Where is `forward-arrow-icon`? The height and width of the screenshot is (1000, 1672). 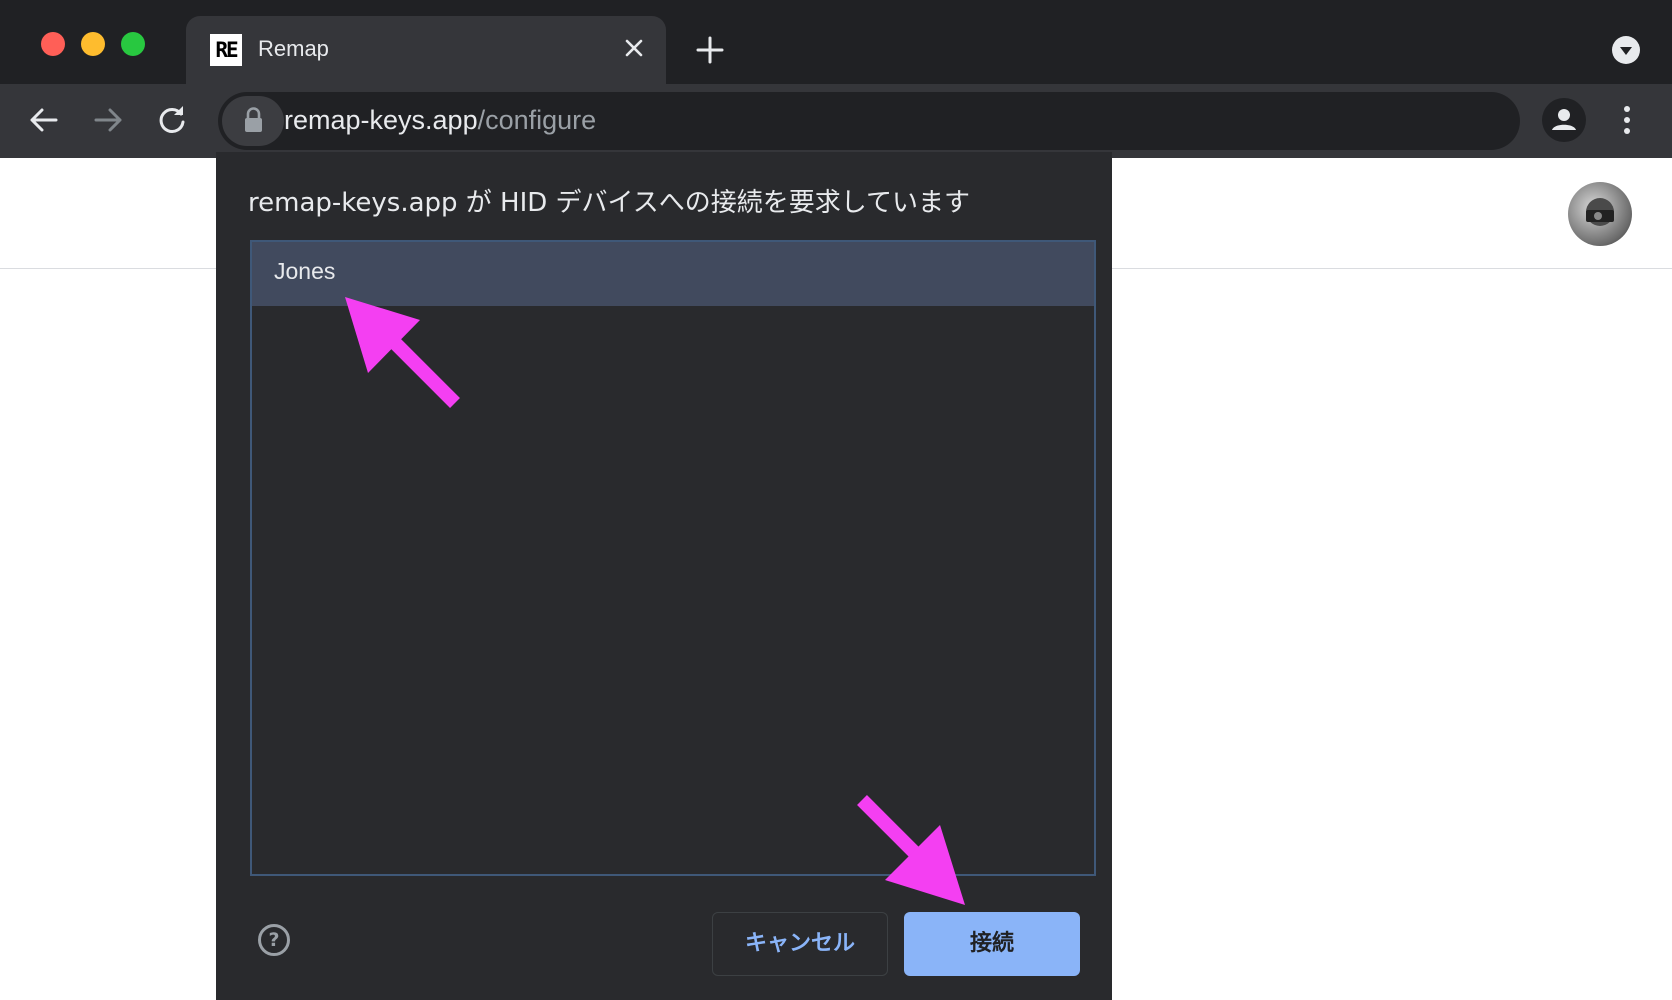
forward-arrow-icon is located at coordinates (108, 120).